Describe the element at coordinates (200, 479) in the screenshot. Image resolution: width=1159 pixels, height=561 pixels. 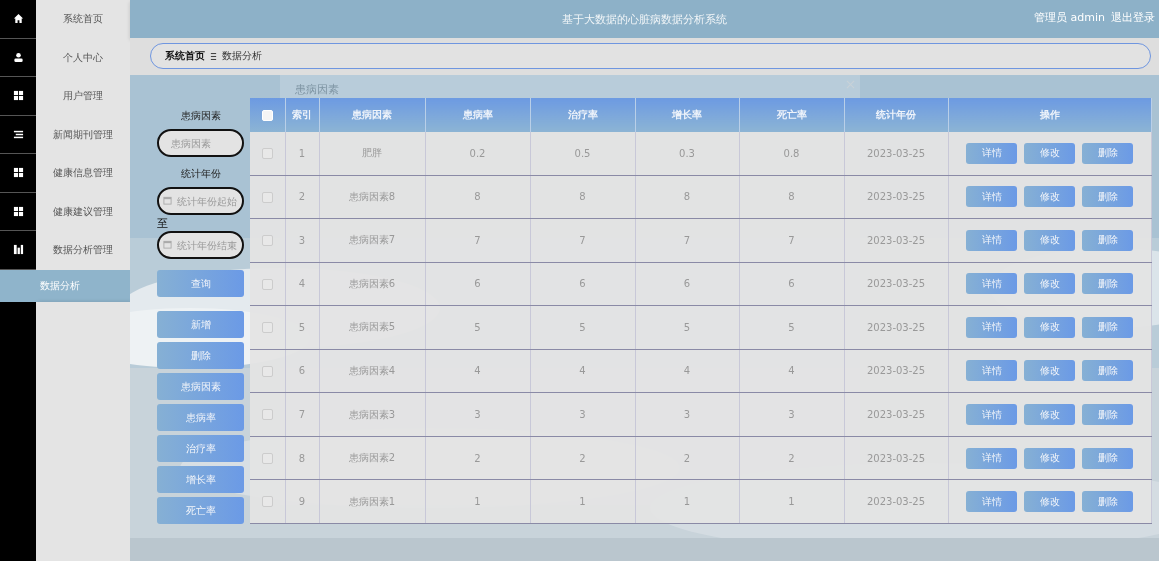
I see `action-button: 增长率` at that location.